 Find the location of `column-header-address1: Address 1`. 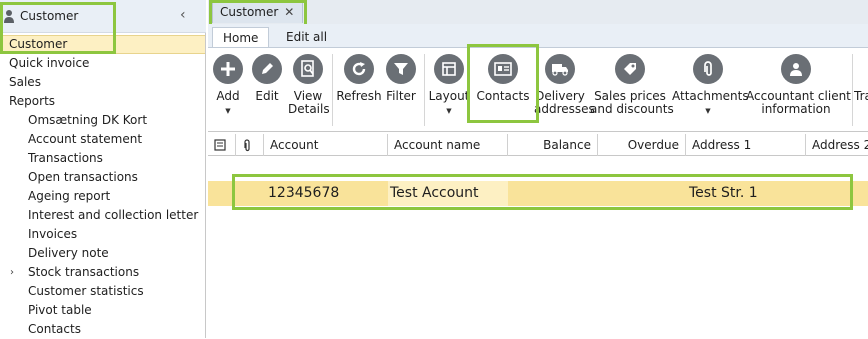

column-header-address1: Address 1 is located at coordinates (746, 145).